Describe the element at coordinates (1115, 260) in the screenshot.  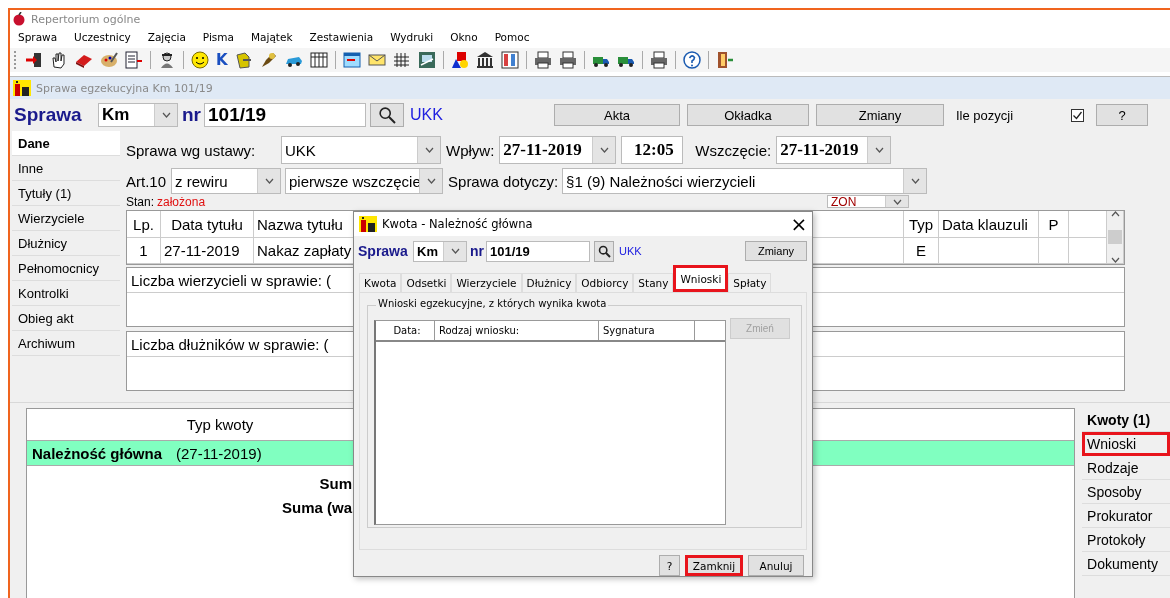
I see `scroll-down-icon` at that location.